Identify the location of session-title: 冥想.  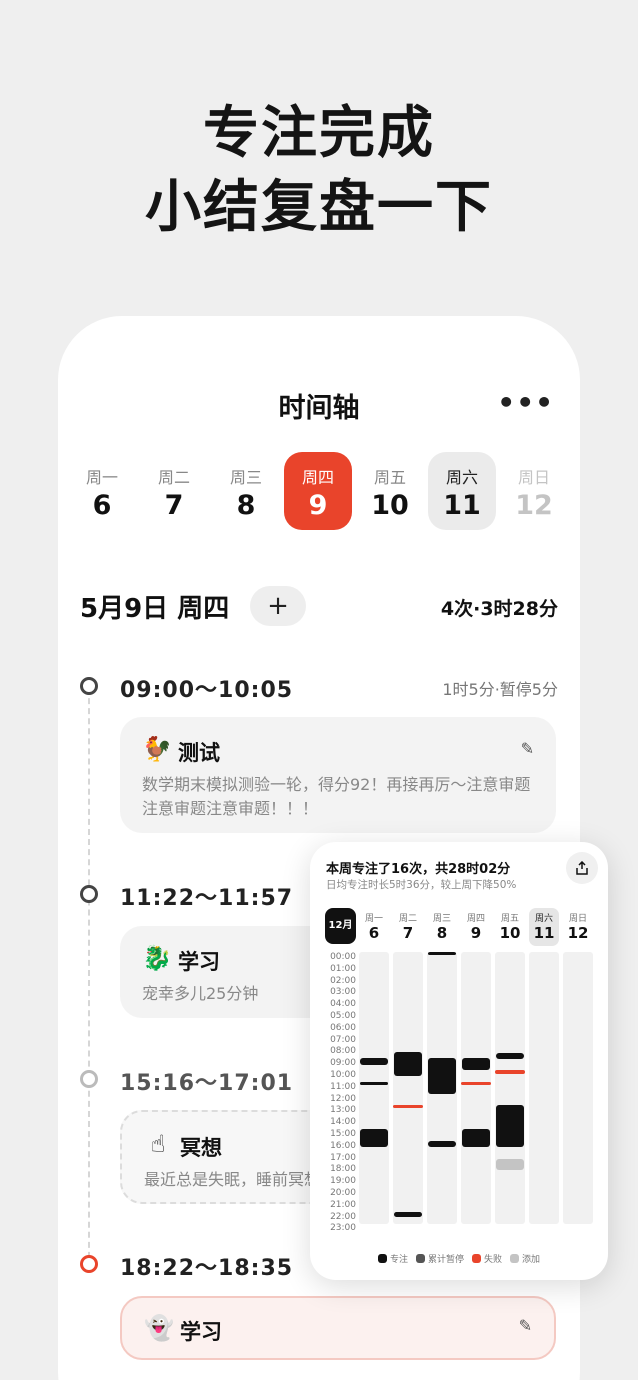
(201, 1148).